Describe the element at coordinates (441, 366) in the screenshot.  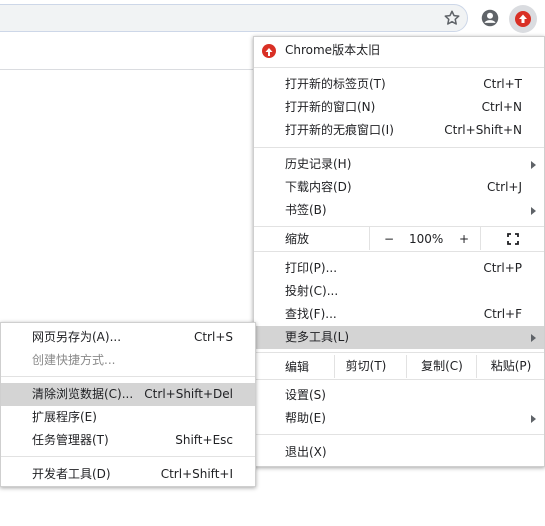
I see `copy-button: 复制(C)` at that location.